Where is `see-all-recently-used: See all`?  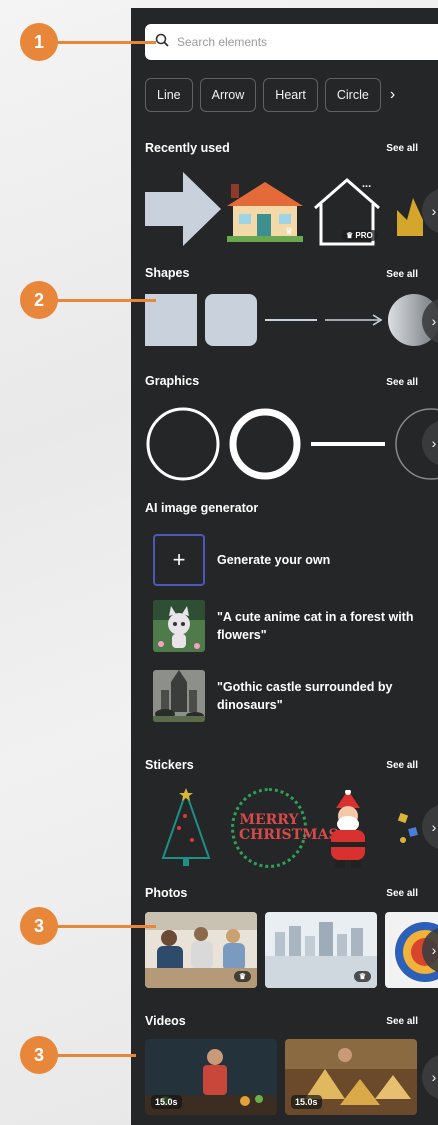
see-all-recently-used: See all is located at coordinates (402, 148).